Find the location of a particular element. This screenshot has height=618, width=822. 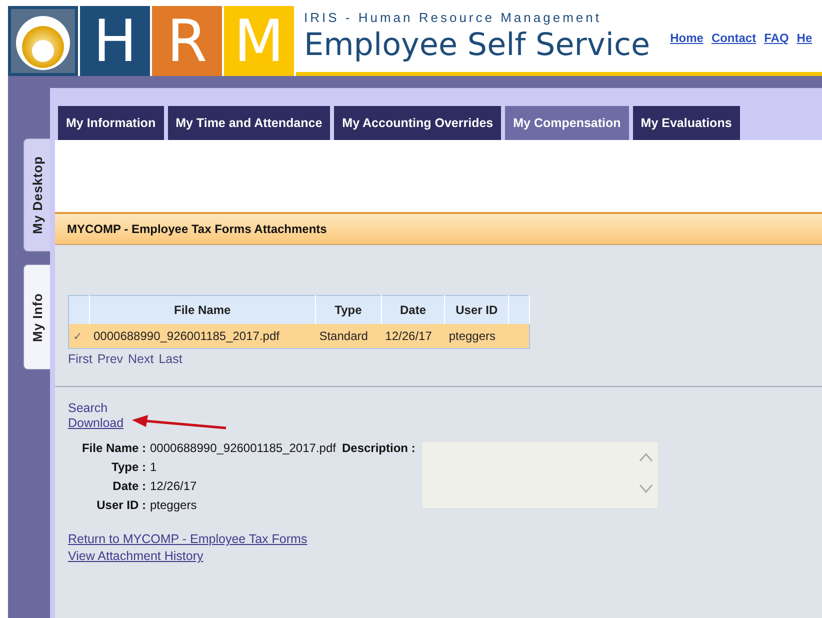

field-label: Date : is located at coordinates (129, 486).